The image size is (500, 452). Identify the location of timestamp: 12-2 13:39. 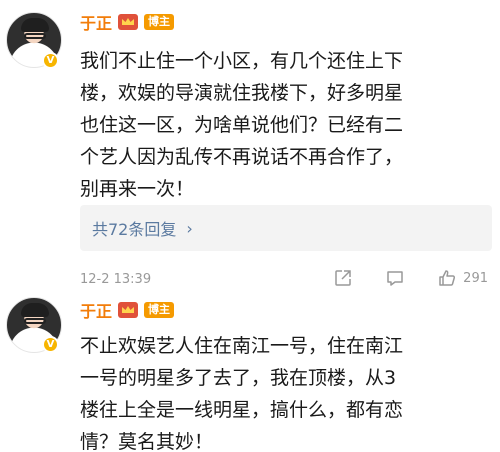
(116, 279).